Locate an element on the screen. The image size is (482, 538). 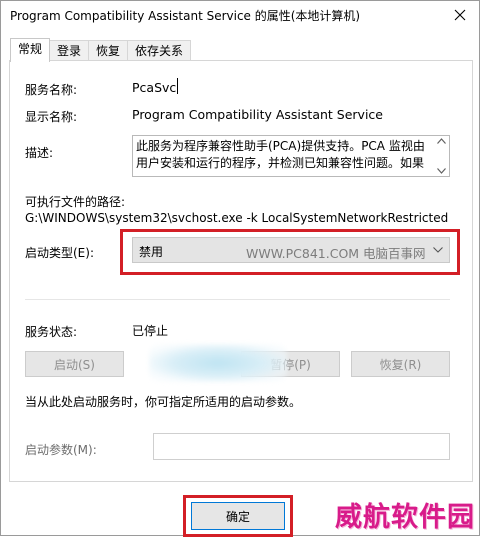
watermark-text: WWW.PC841.COM 电脑百事网 is located at coordinates (336, 253).